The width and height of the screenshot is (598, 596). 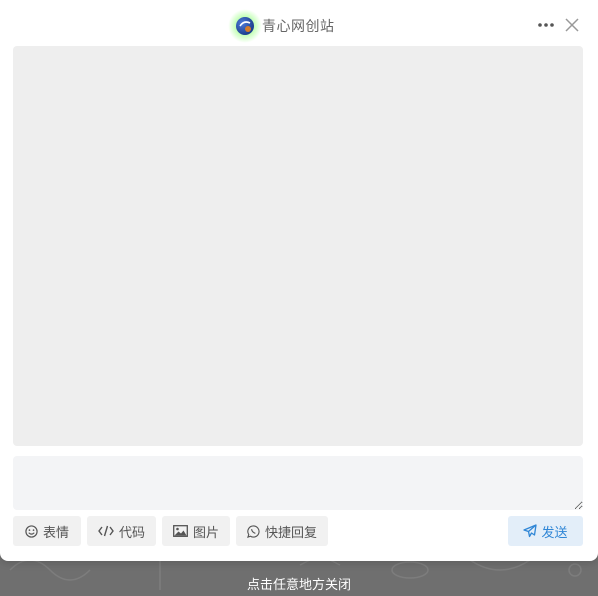 I want to click on site-logo-icon, so click(x=245, y=26).